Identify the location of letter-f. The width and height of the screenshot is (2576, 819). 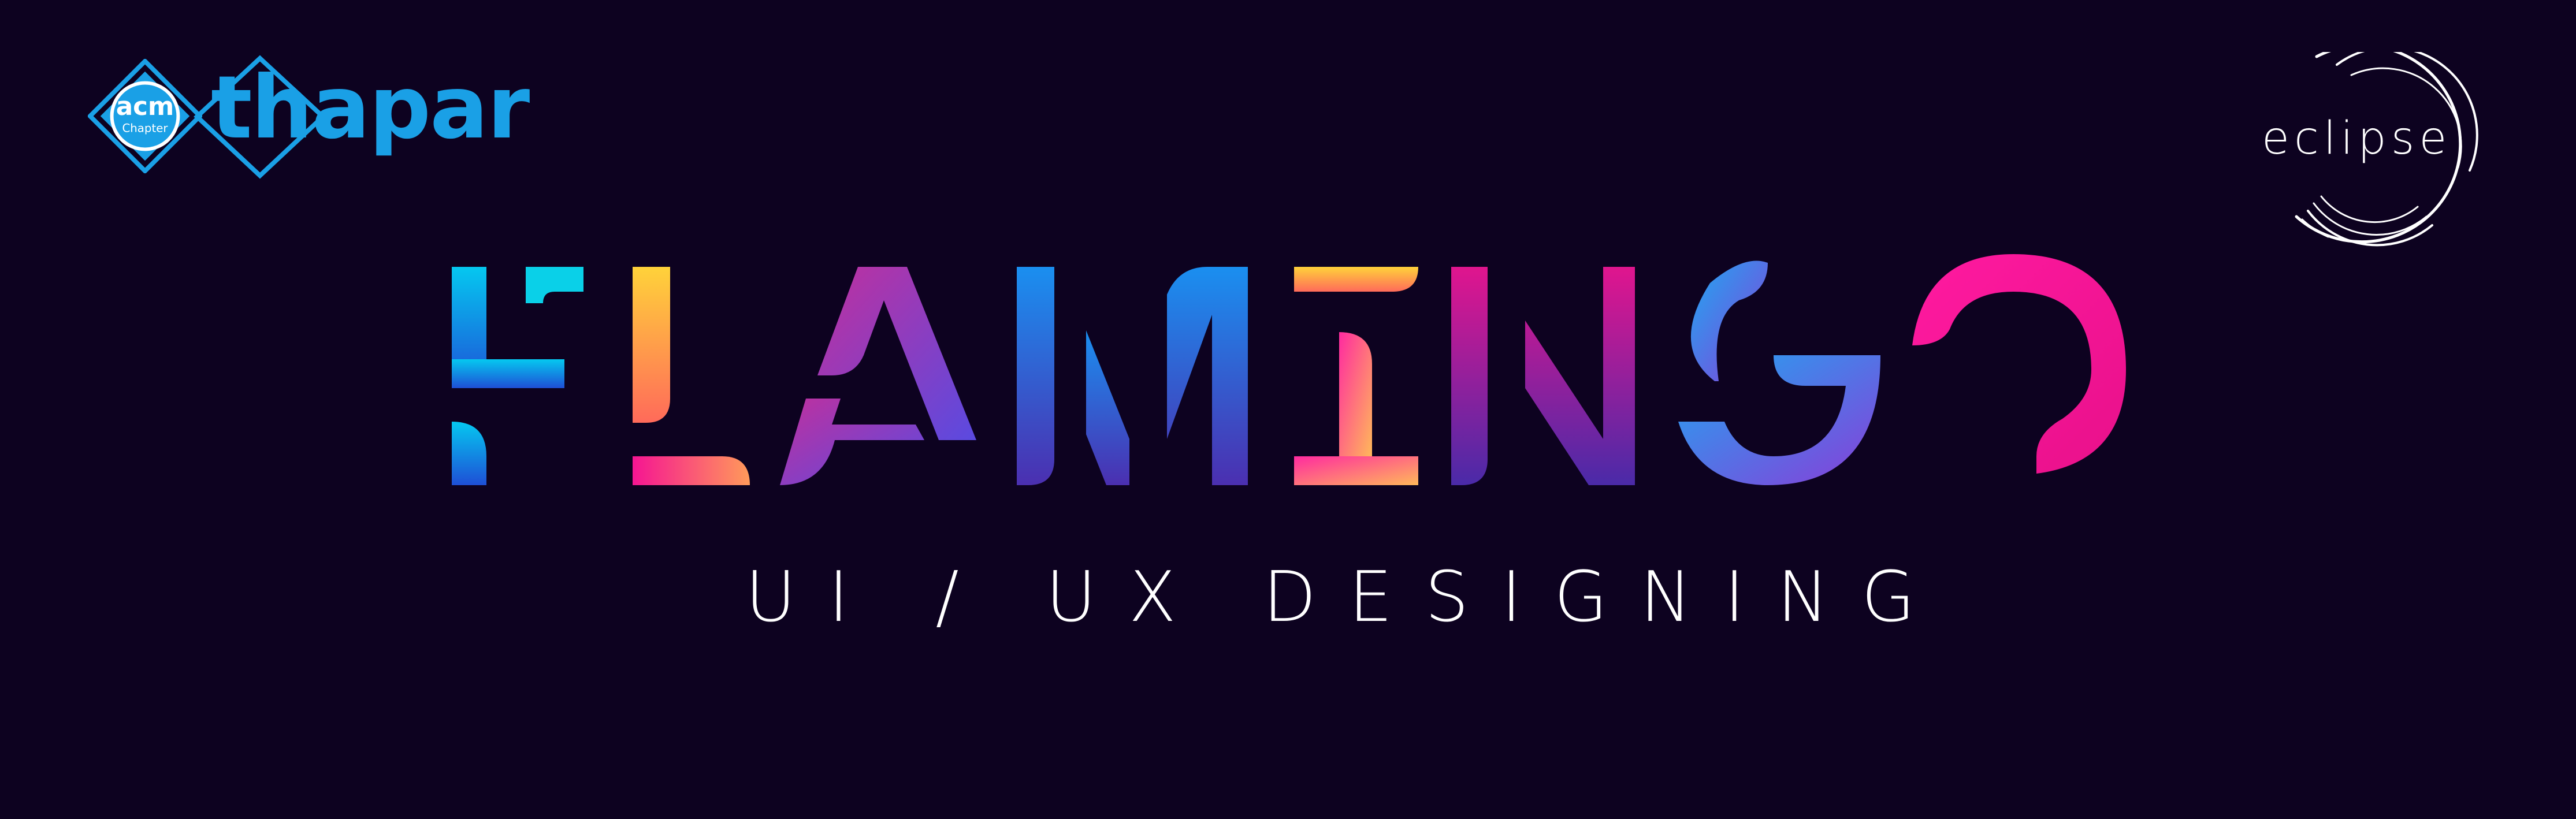
(517, 376).